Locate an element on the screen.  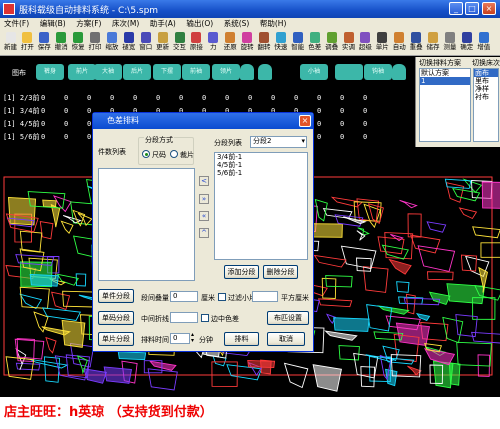
confirm-icon is located at coordinates (466, 37).